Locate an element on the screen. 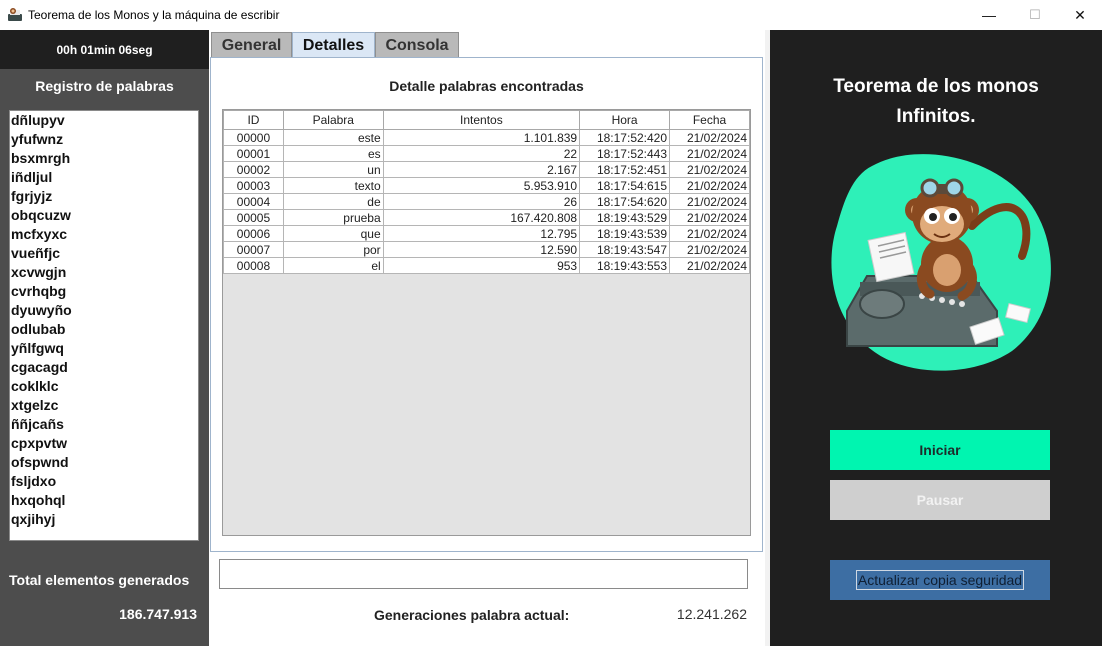 The width and height of the screenshot is (1102, 646). word-list-item: cgacagd is located at coordinates (104, 367).